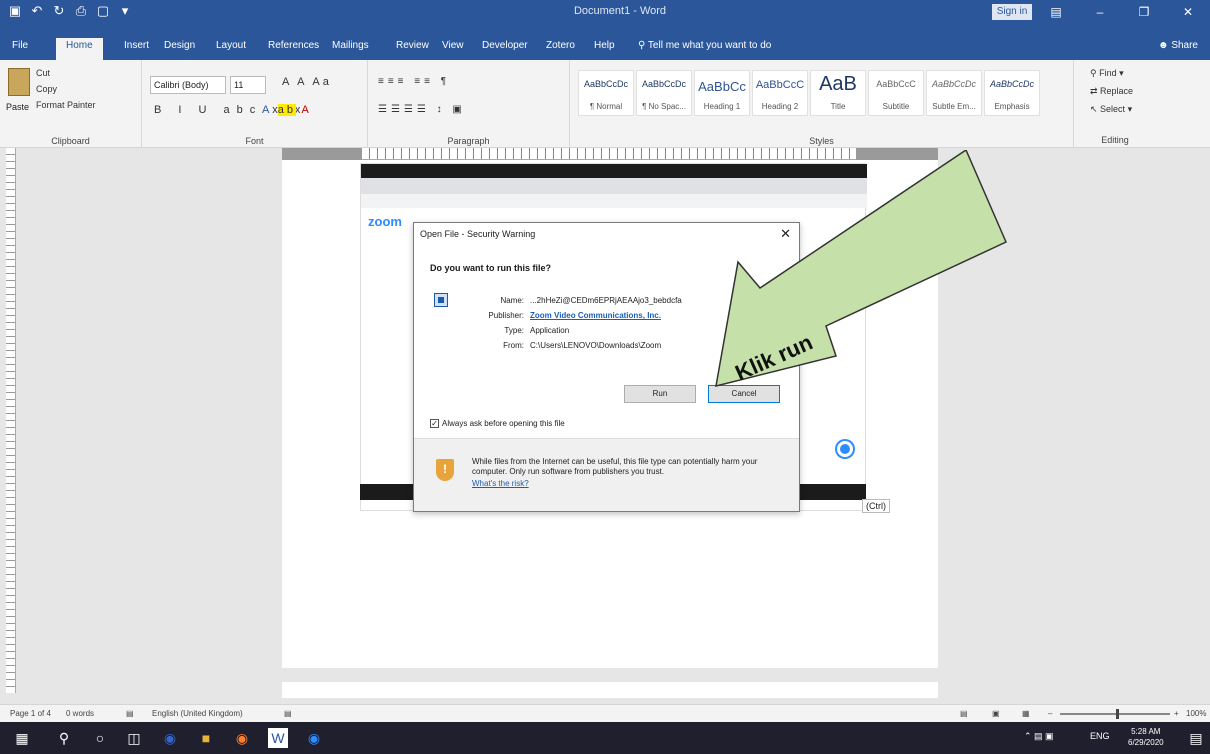 The height and width of the screenshot is (754, 1210). I want to click on tab-review: Review, so click(412, 45).